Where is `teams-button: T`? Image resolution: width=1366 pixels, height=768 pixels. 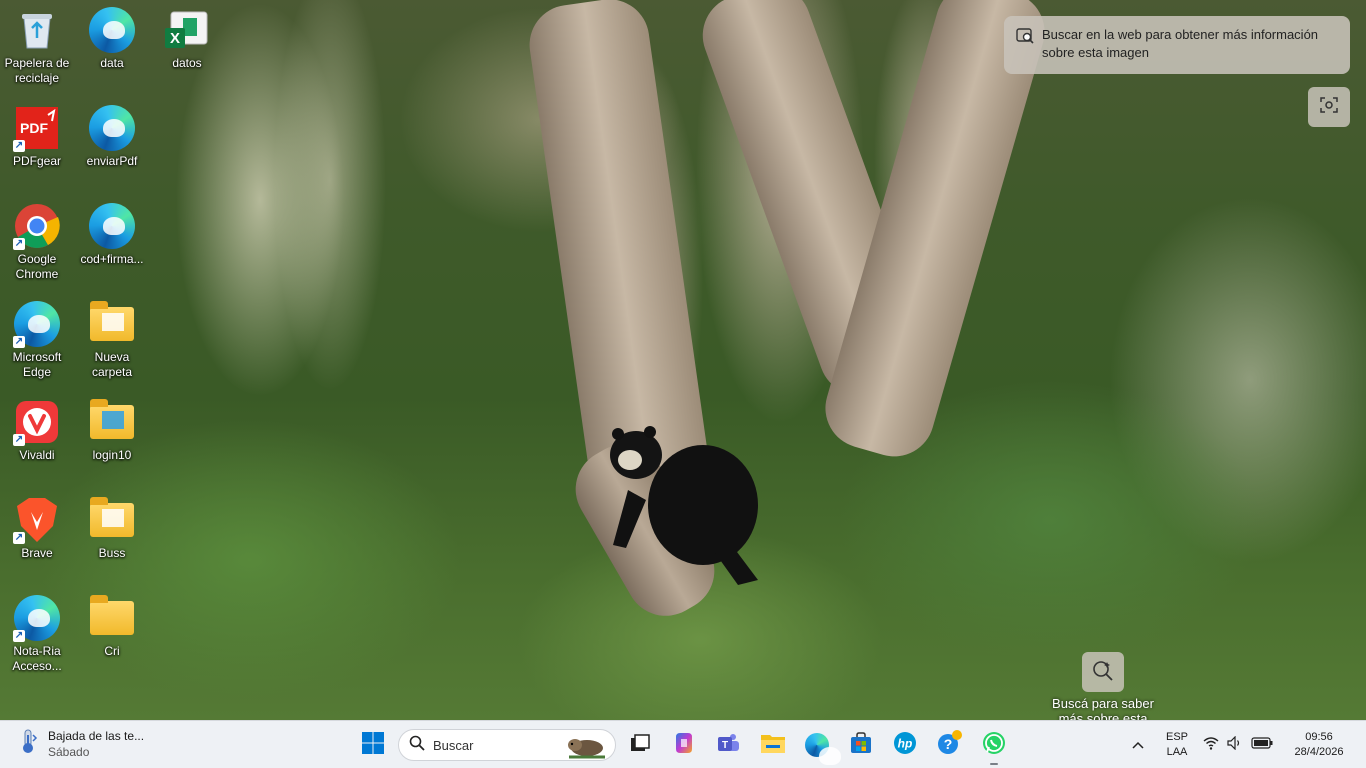 teams-button: T is located at coordinates (728, 745).